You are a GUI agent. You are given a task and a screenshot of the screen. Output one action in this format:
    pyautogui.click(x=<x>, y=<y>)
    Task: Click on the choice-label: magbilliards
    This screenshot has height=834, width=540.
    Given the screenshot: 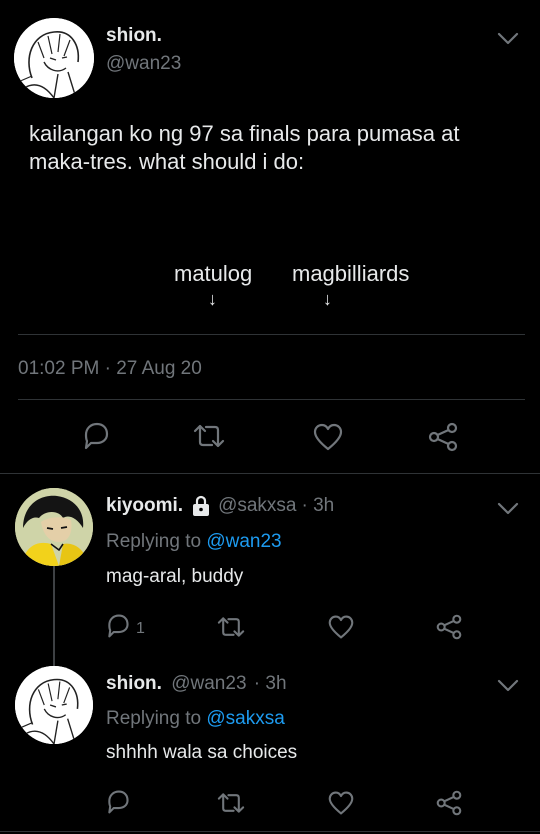 What is the action you would take?
    pyautogui.click(x=351, y=273)
    